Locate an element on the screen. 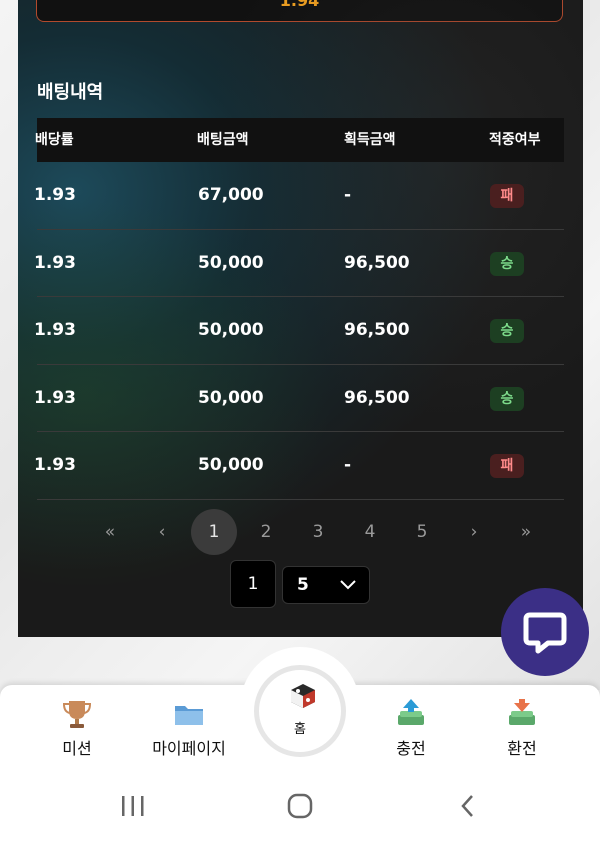  page-size-value: 5 is located at coordinates (303, 585).